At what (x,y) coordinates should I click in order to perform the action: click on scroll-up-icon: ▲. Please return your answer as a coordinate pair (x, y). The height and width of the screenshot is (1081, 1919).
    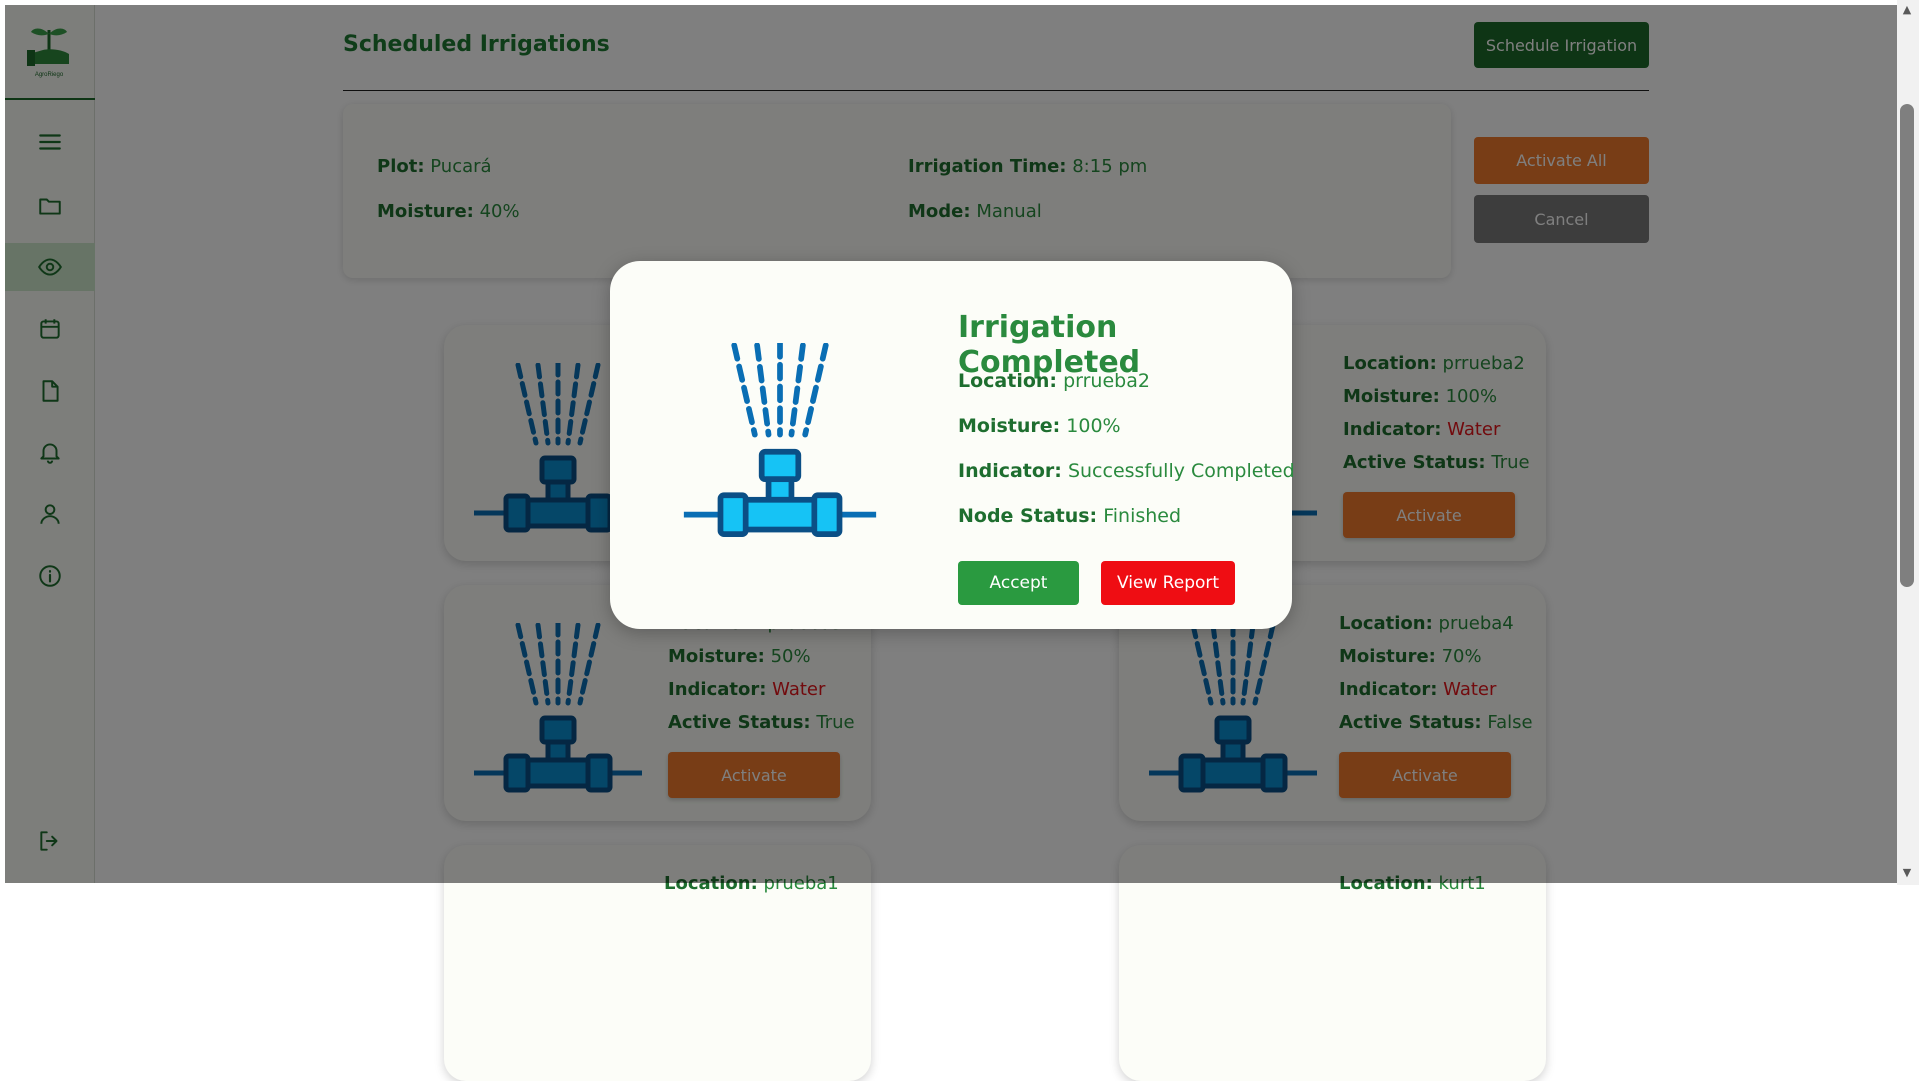
    Looking at the image, I should click on (1907, 10).